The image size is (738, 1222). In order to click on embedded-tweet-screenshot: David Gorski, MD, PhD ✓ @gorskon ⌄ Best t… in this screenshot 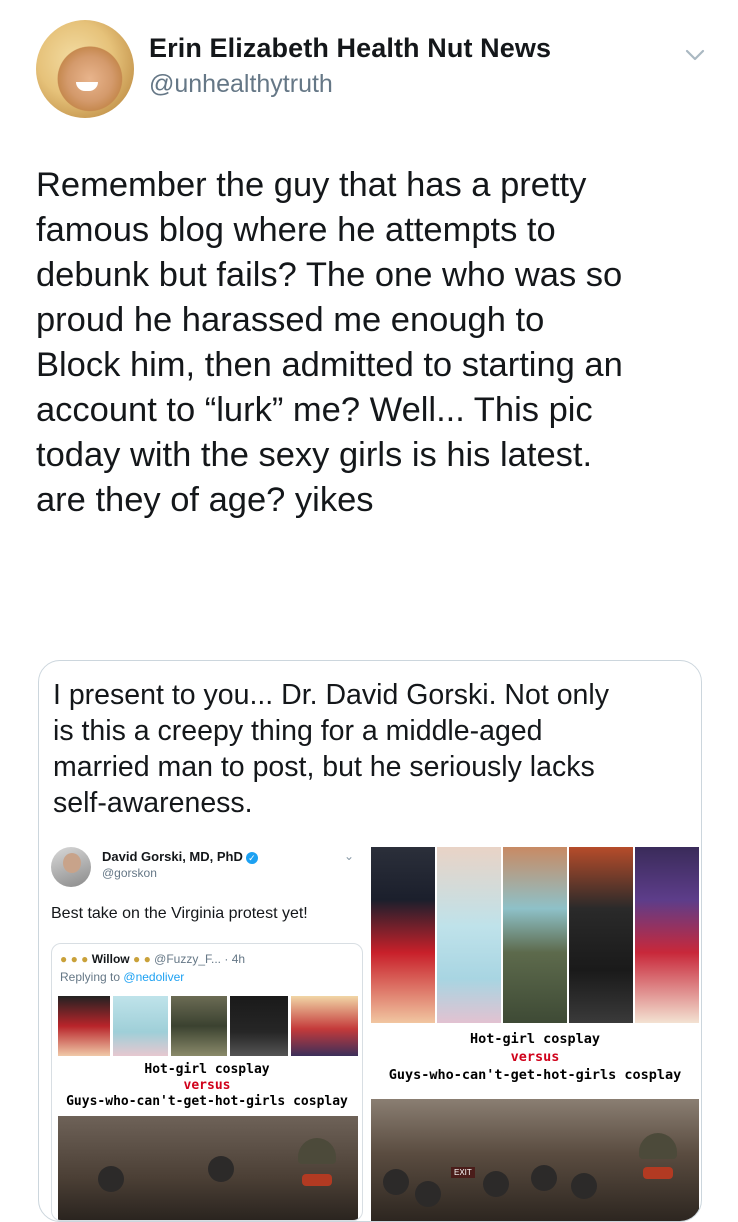, I will do `click(211, 1030)`.